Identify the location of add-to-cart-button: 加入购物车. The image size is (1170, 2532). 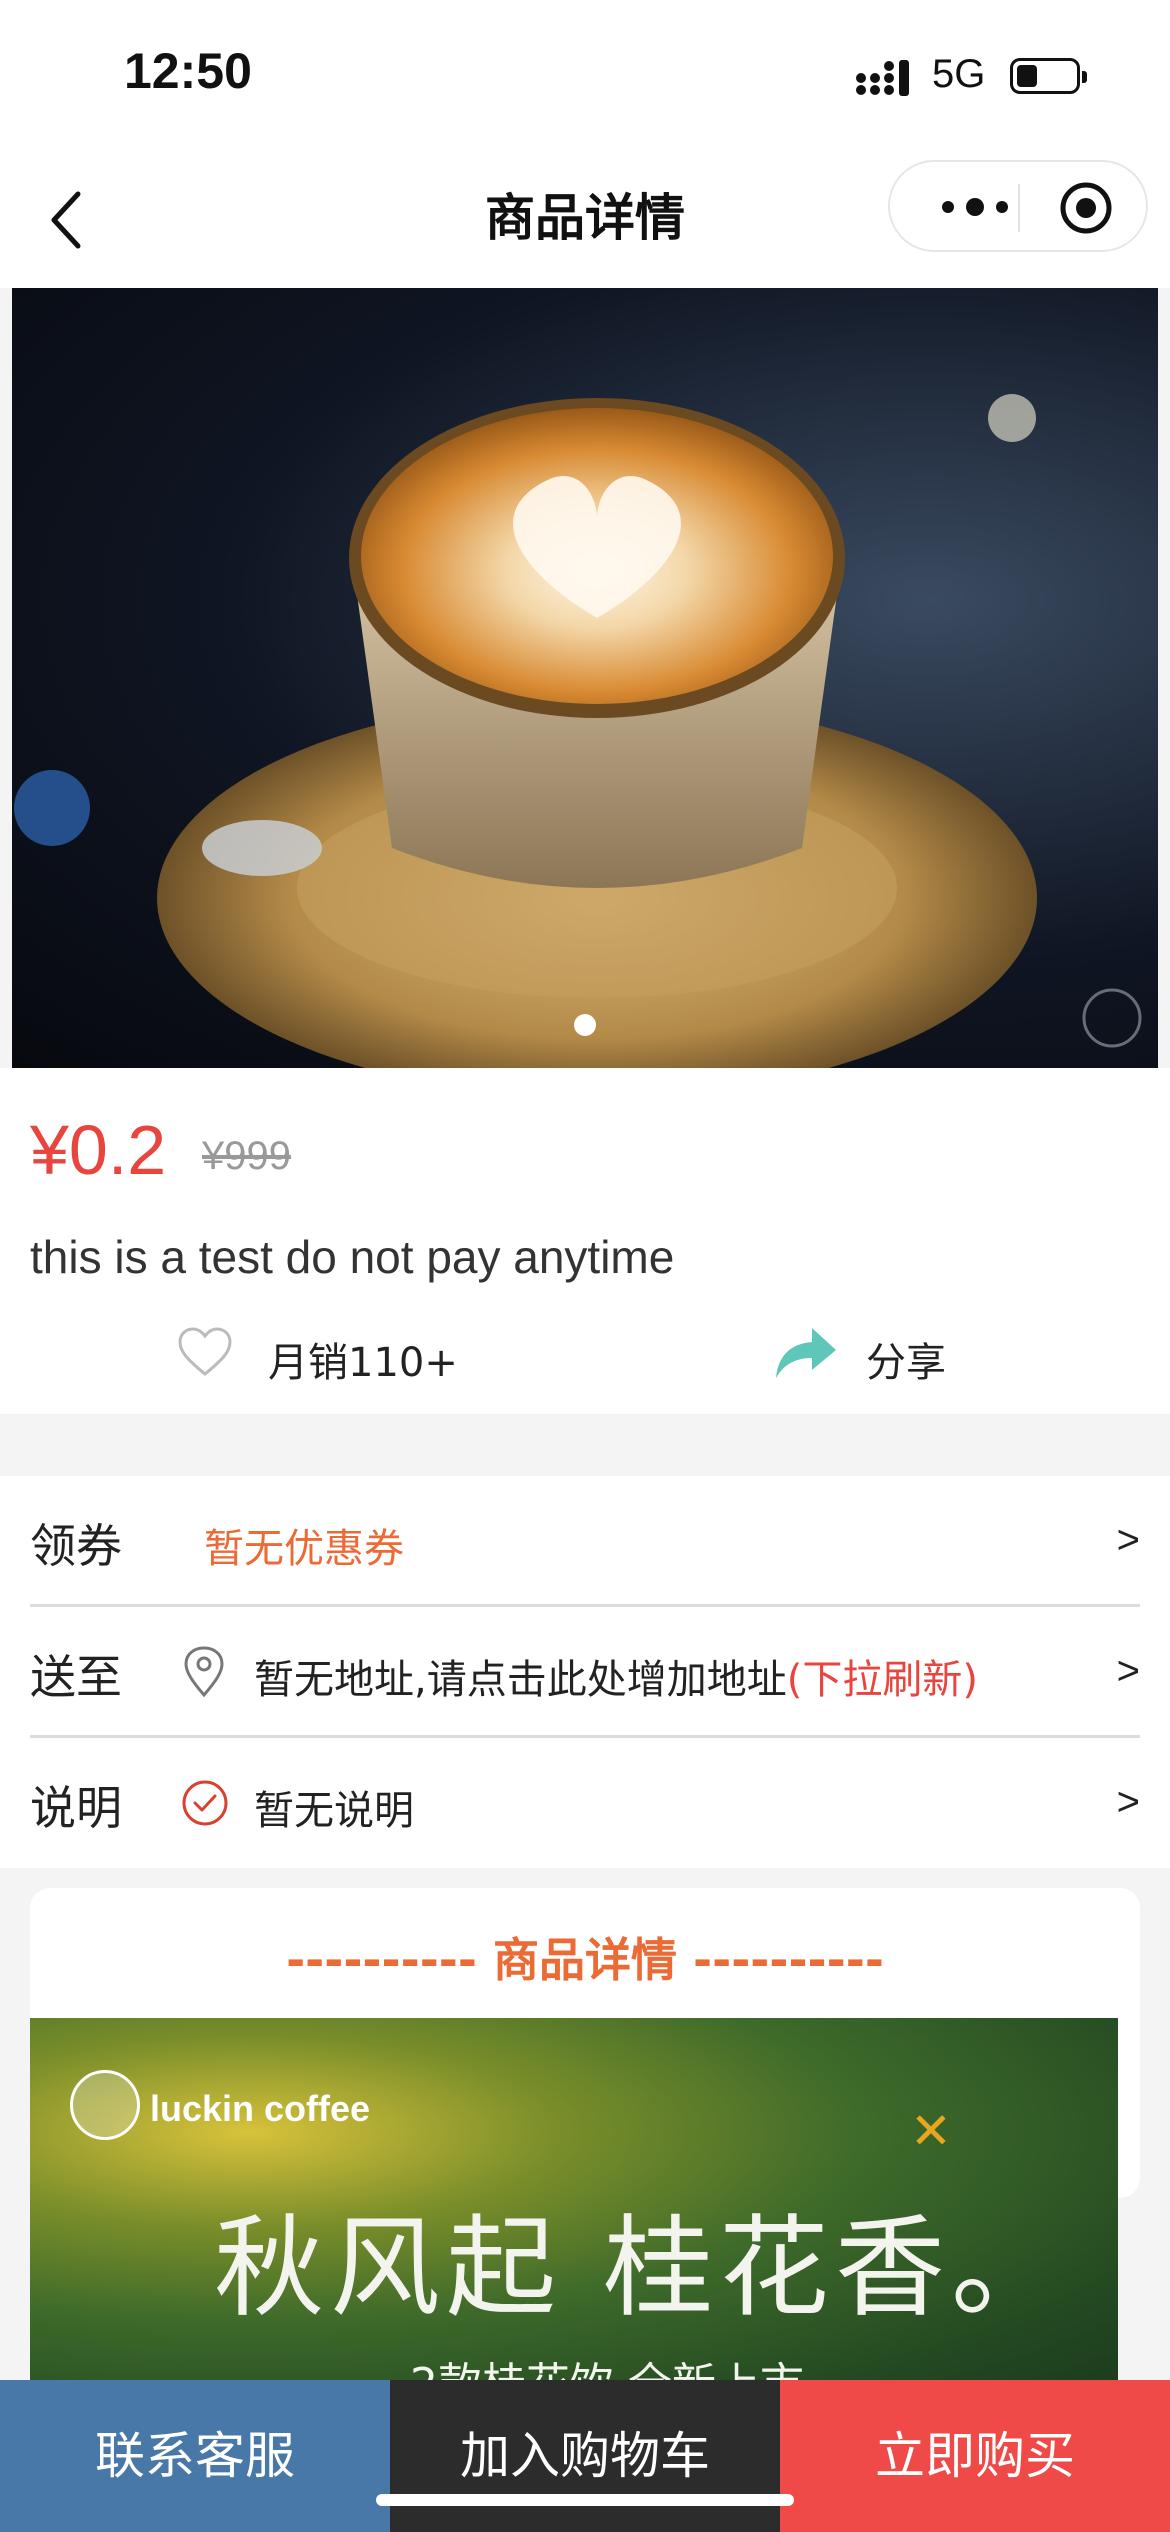
(585, 2456).